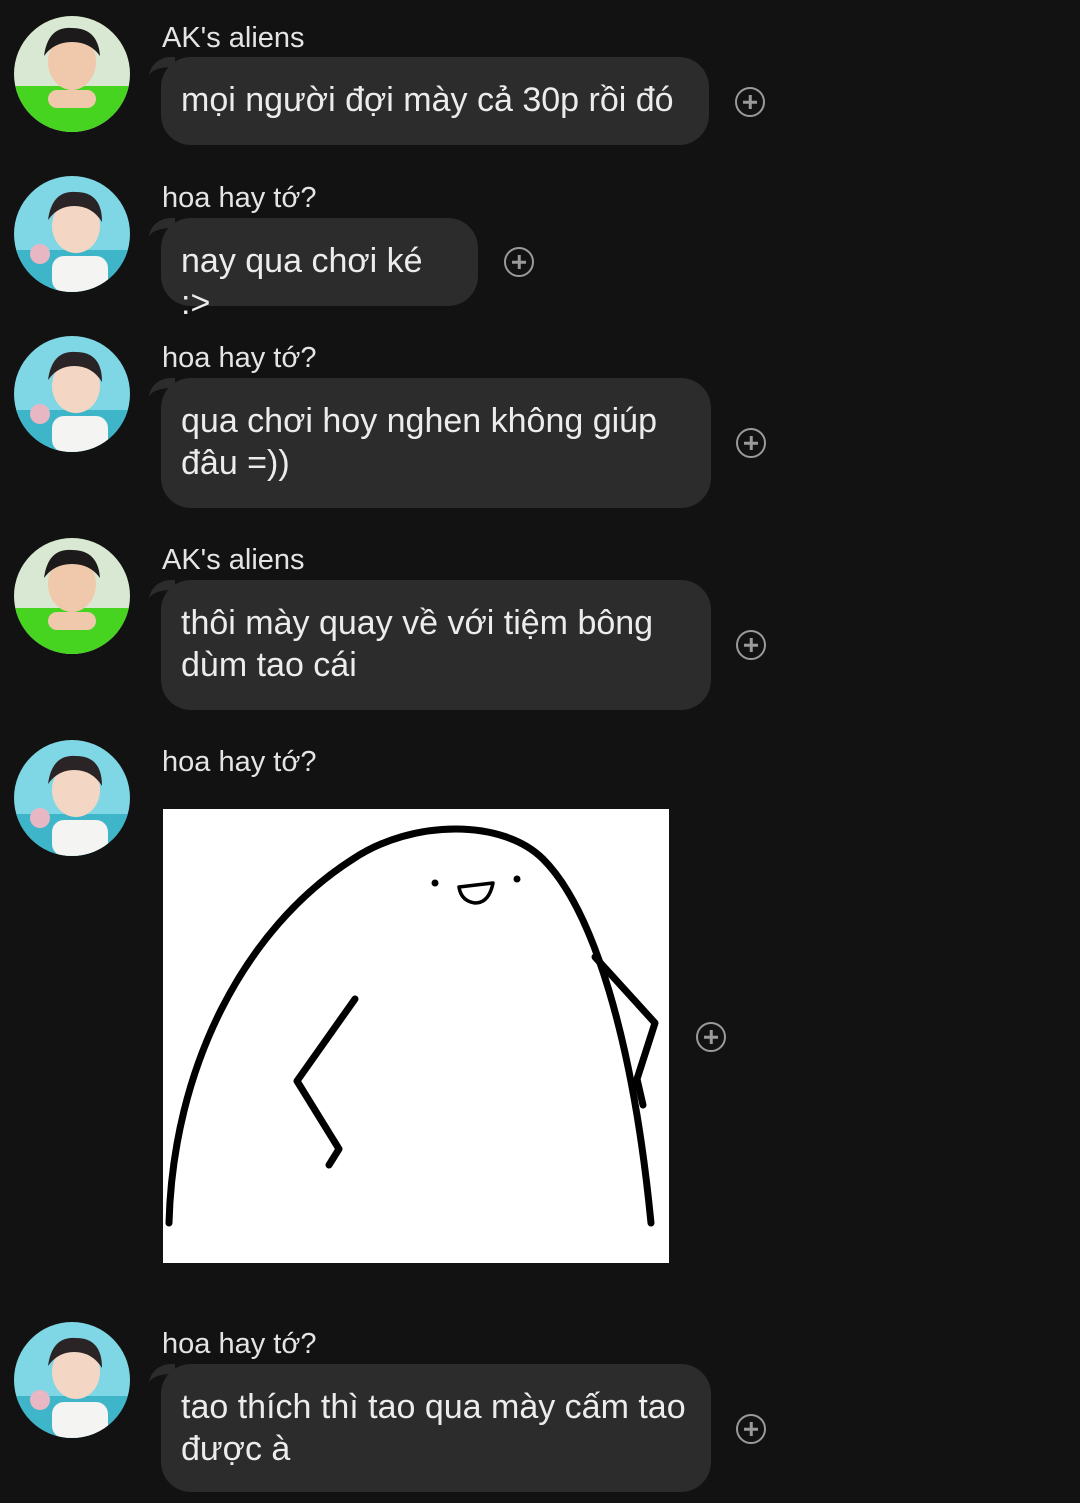 The image size is (1080, 1503). What do you see at coordinates (433, 1428) in the screenshot?
I see `message-text: tao thích thì tao qua mày cấm tao được à` at bounding box center [433, 1428].